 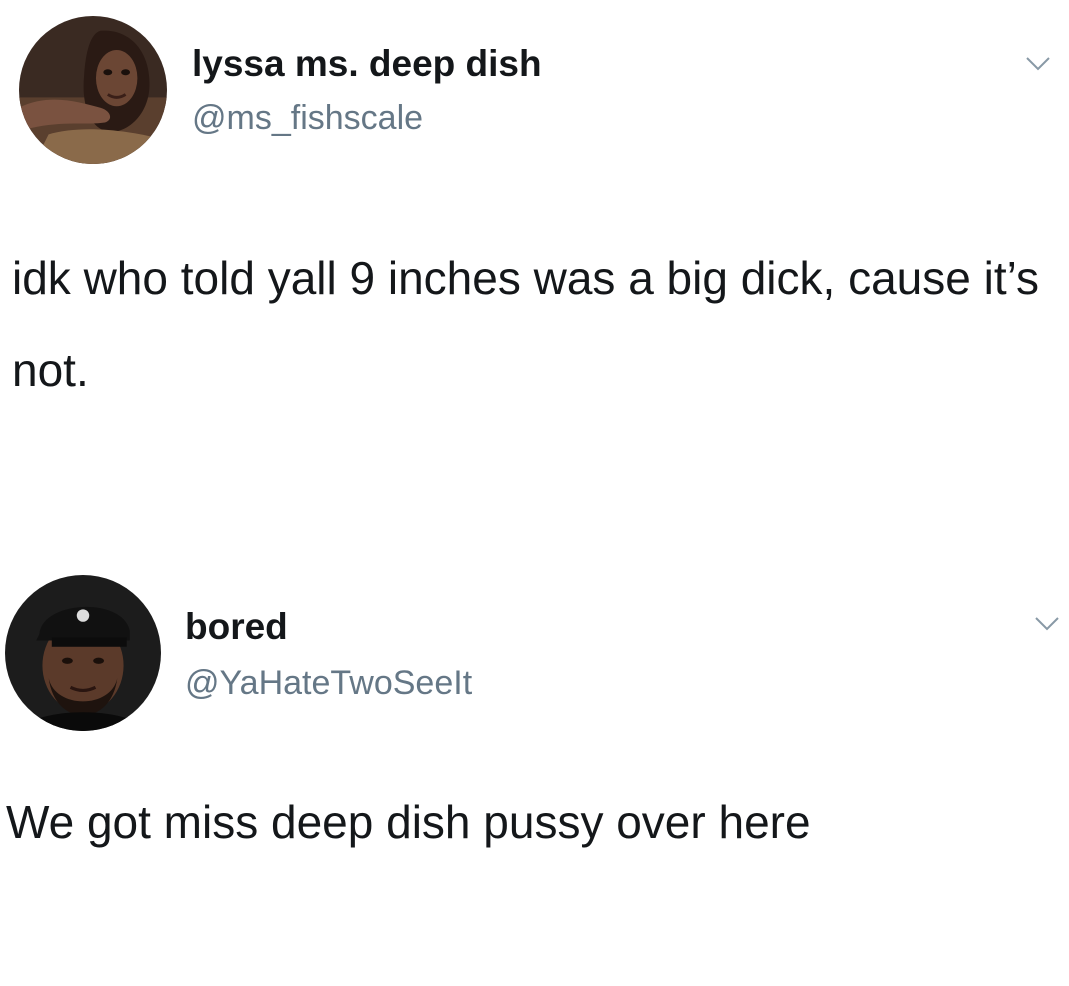 What do you see at coordinates (367, 64) in the screenshot?
I see `display-name: lyssa ms. deep dish` at bounding box center [367, 64].